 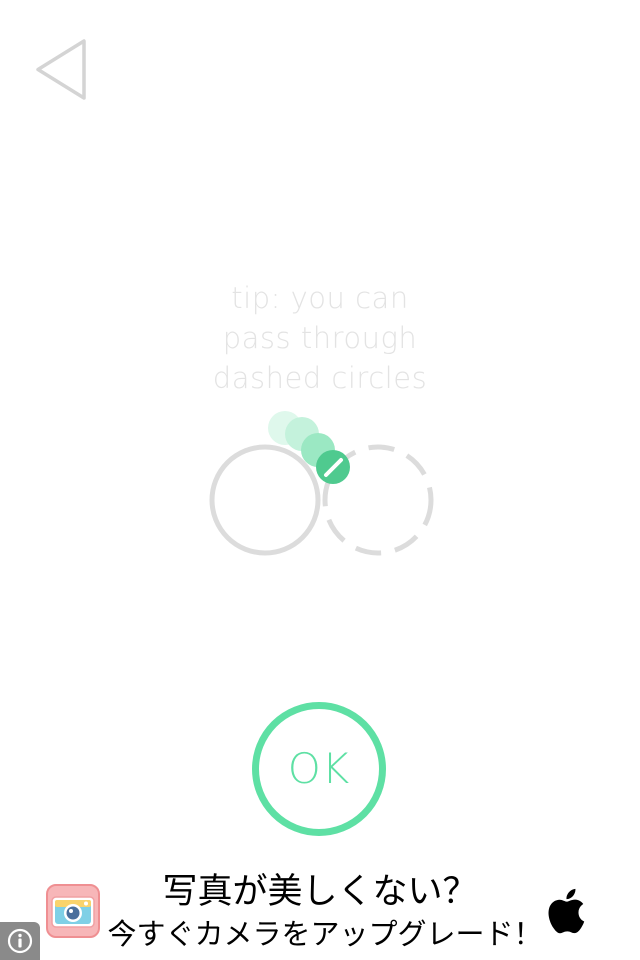 I want to click on tip-text: tip: you can pass through dashed circles, so click(x=320, y=338).